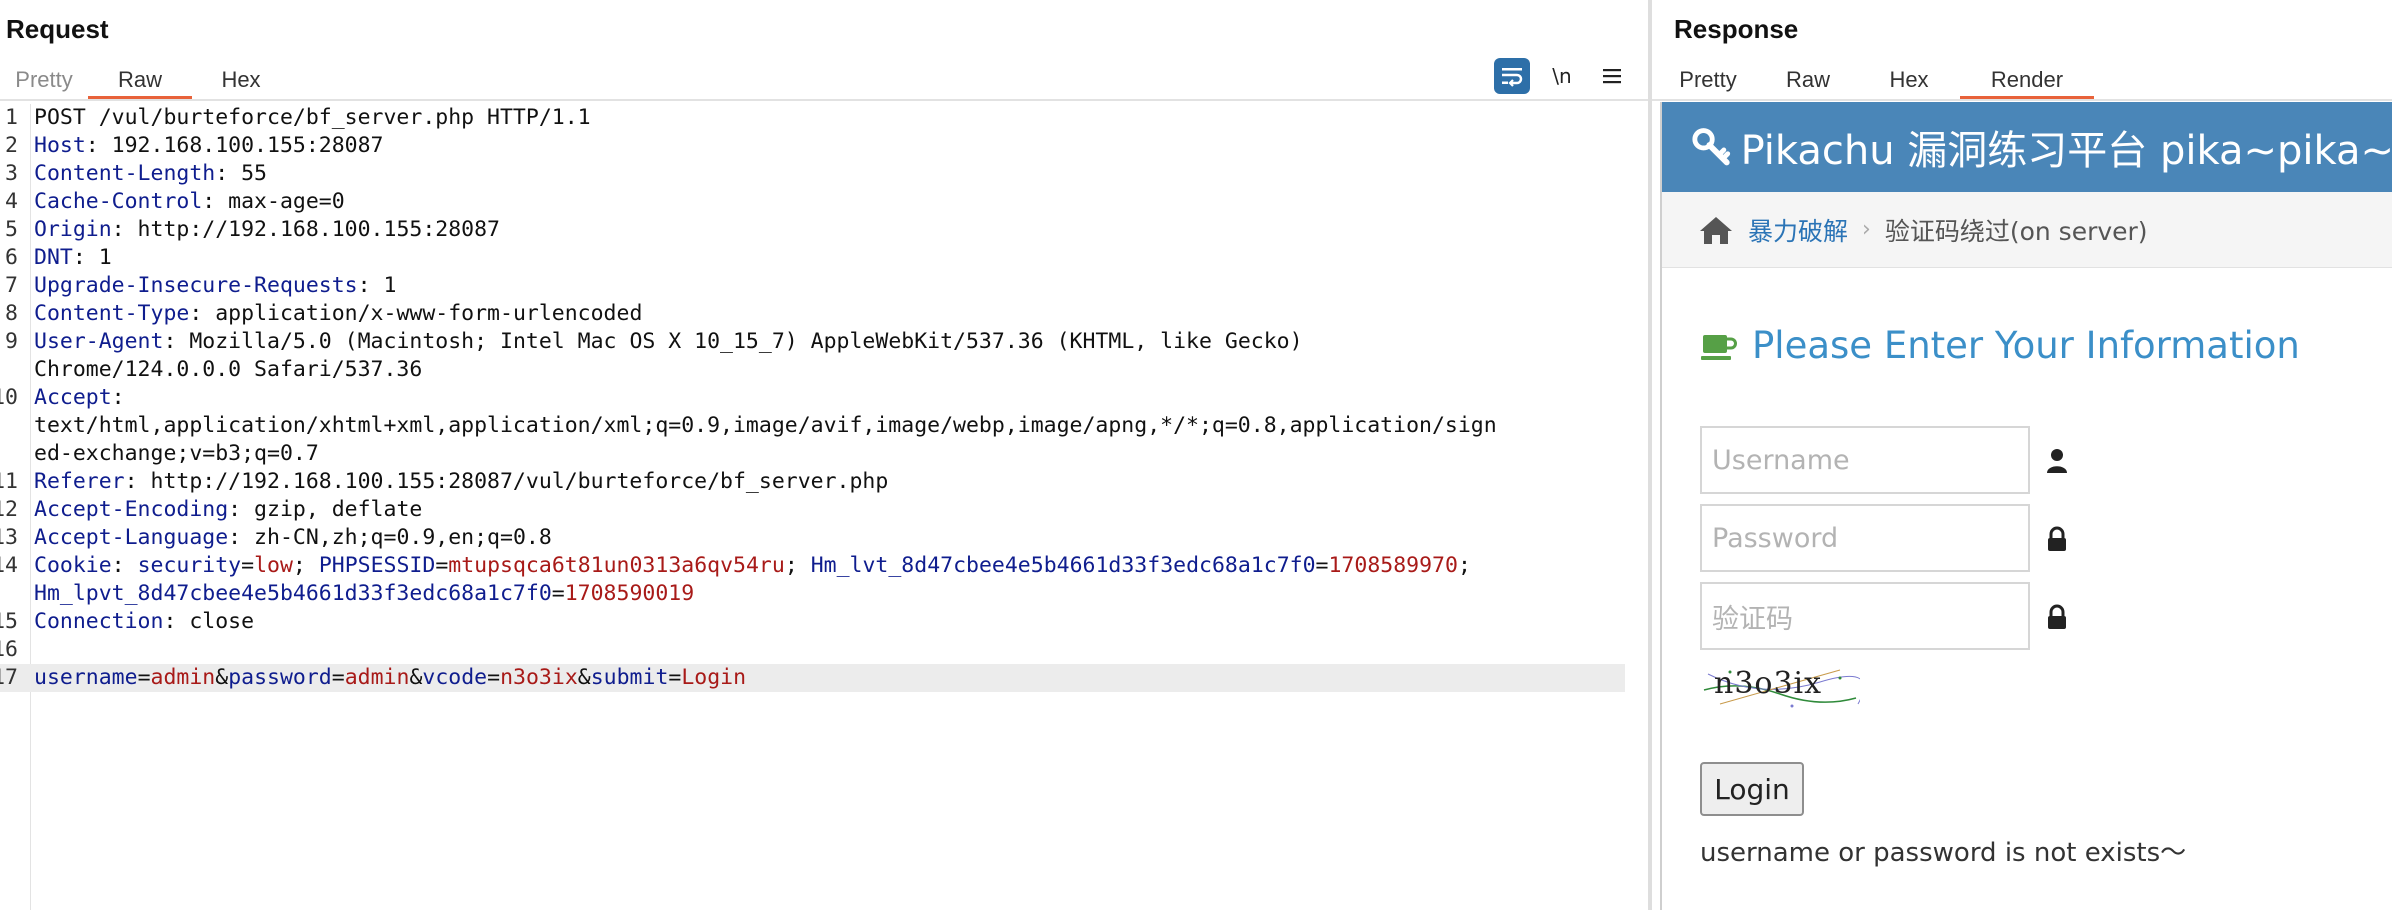 Image resolution: width=2392 pixels, height=910 pixels. Describe the element at coordinates (812, 258) in the screenshot. I see `code-line: 6 DNT: 1` at that location.